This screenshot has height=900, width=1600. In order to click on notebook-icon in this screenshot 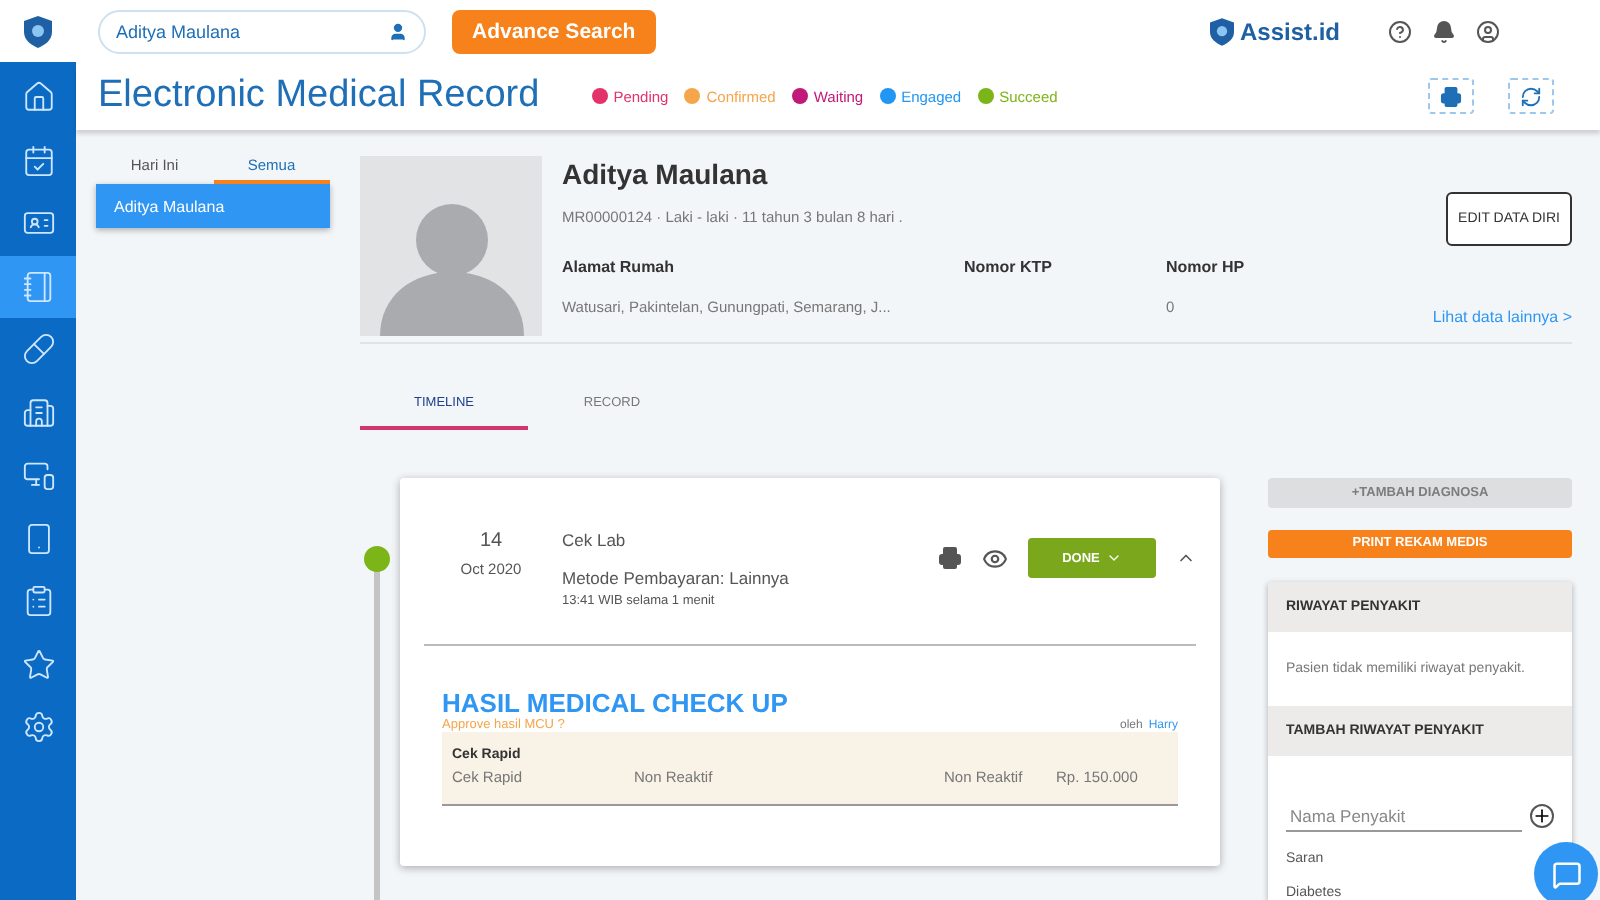, I will do `click(38, 286)`.